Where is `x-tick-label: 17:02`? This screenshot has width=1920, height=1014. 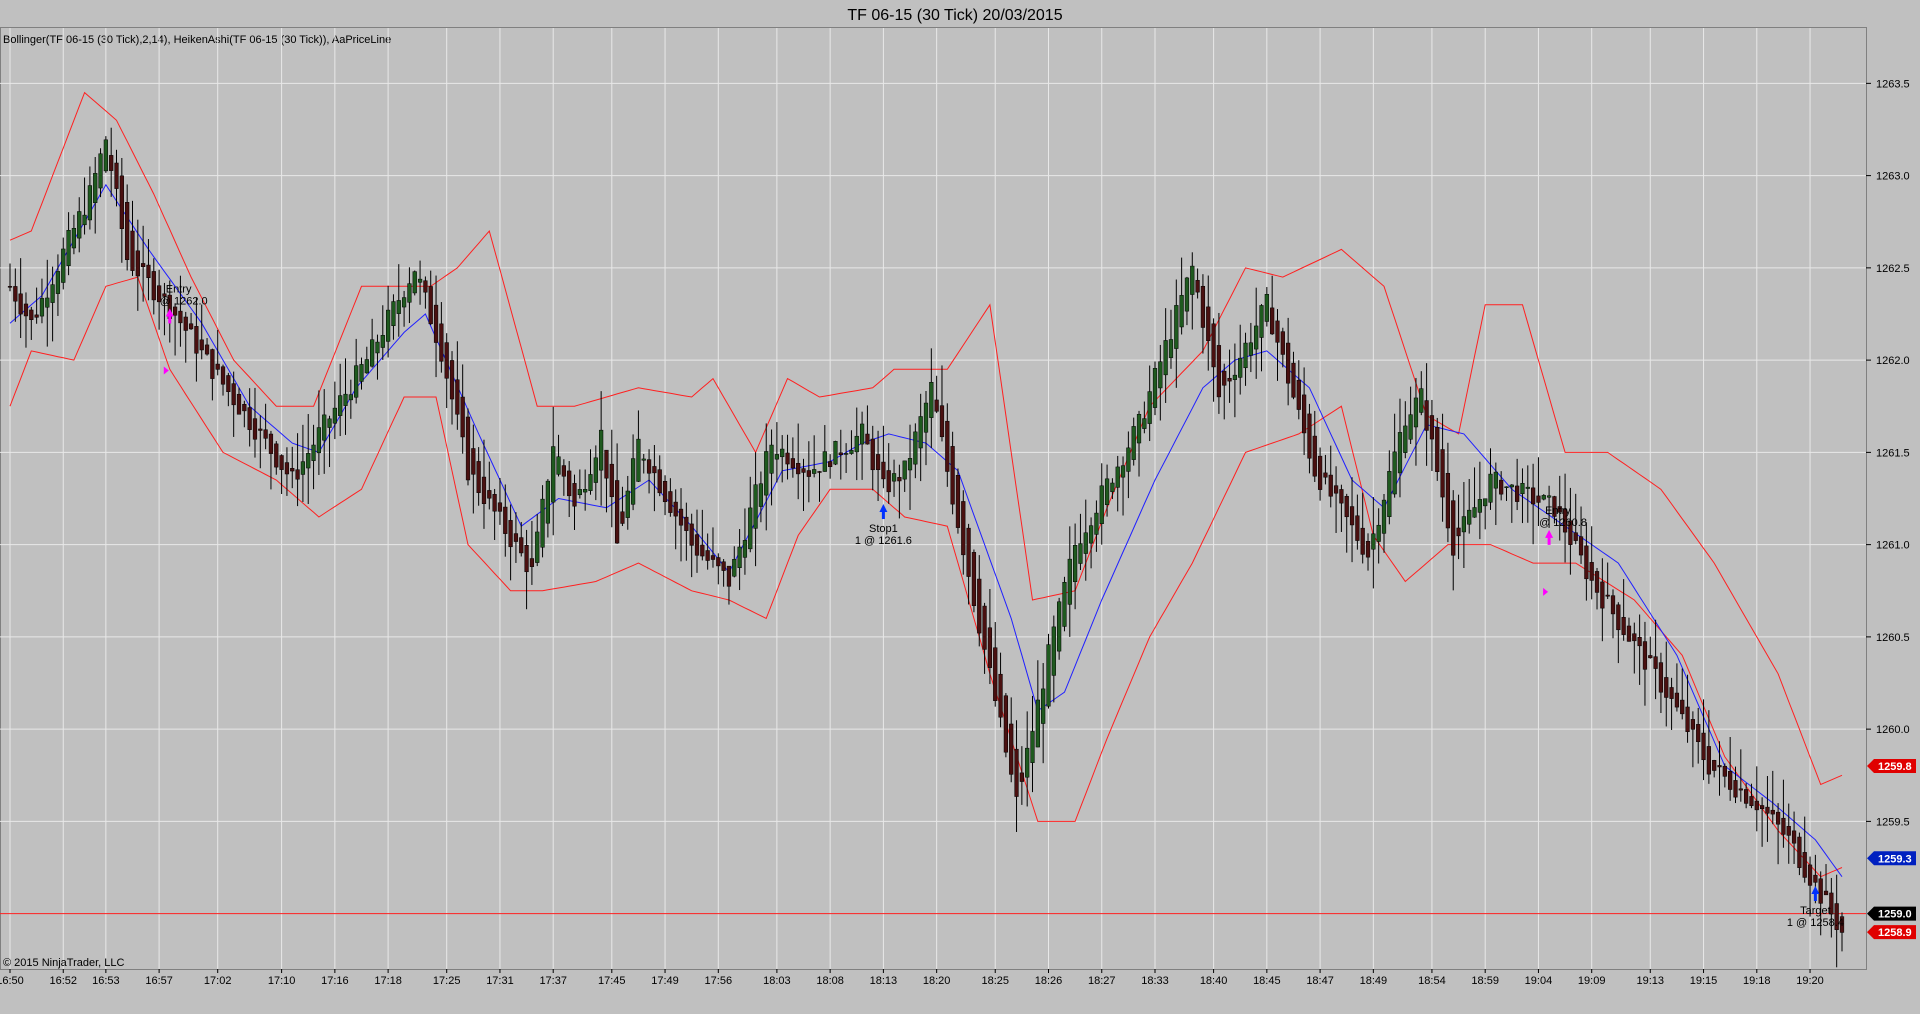
x-tick-label: 17:02 is located at coordinates (218, 981).